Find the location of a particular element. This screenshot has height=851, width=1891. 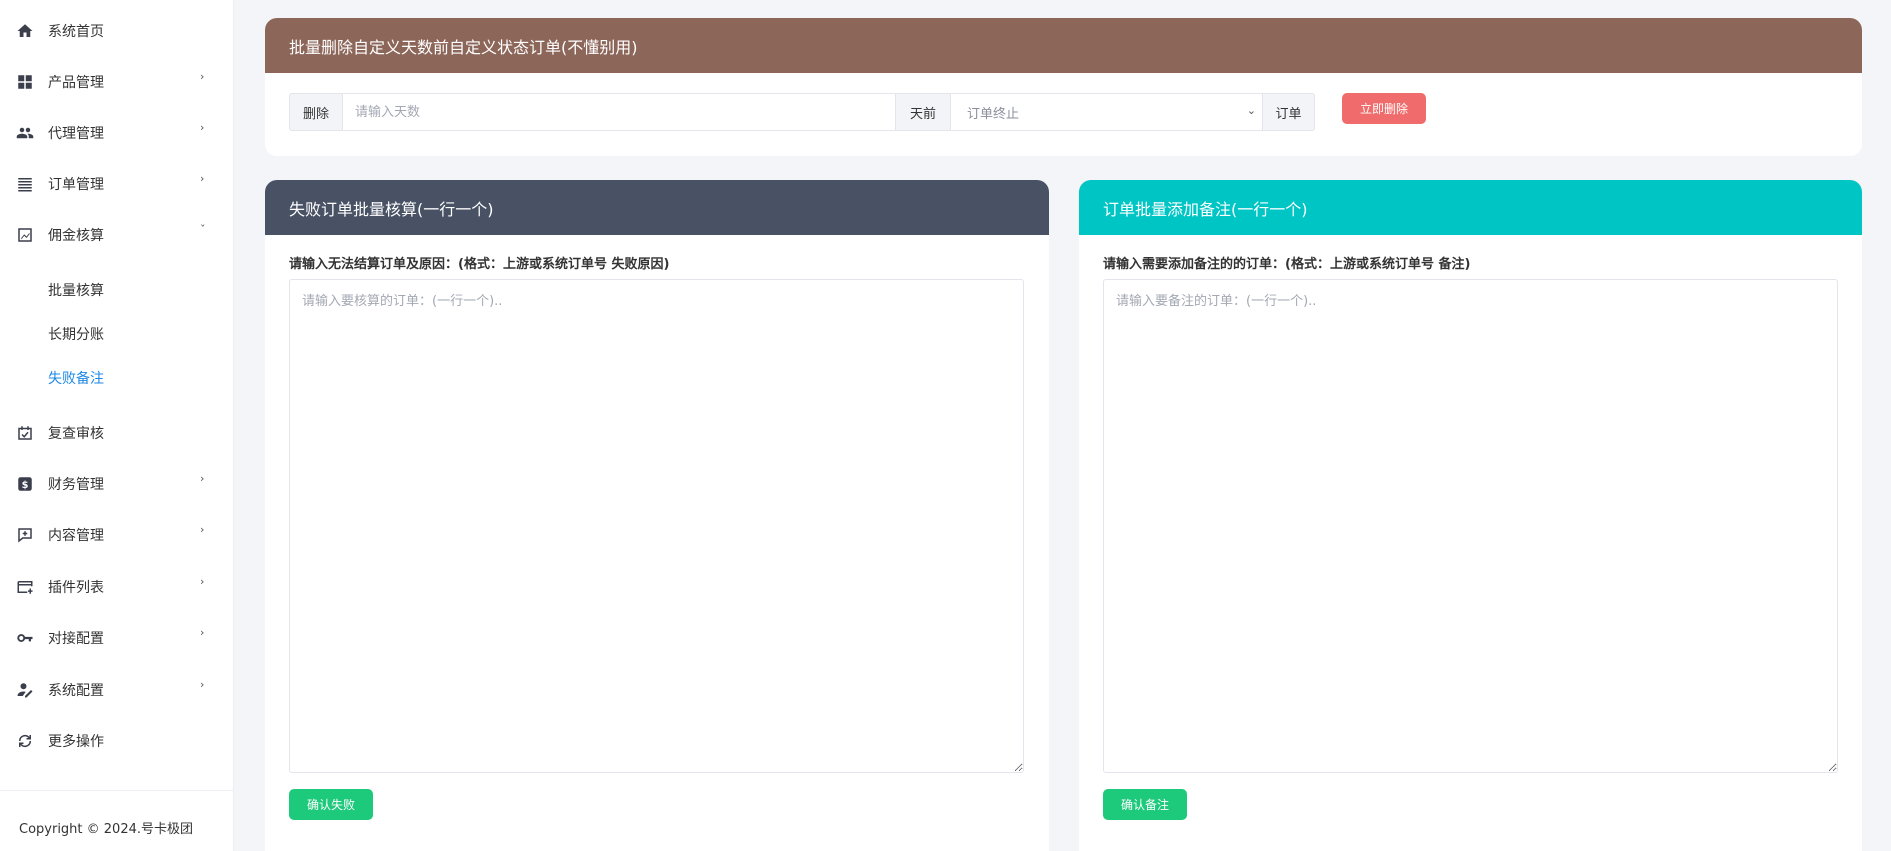

days-input is located at coordinates (619, 112).